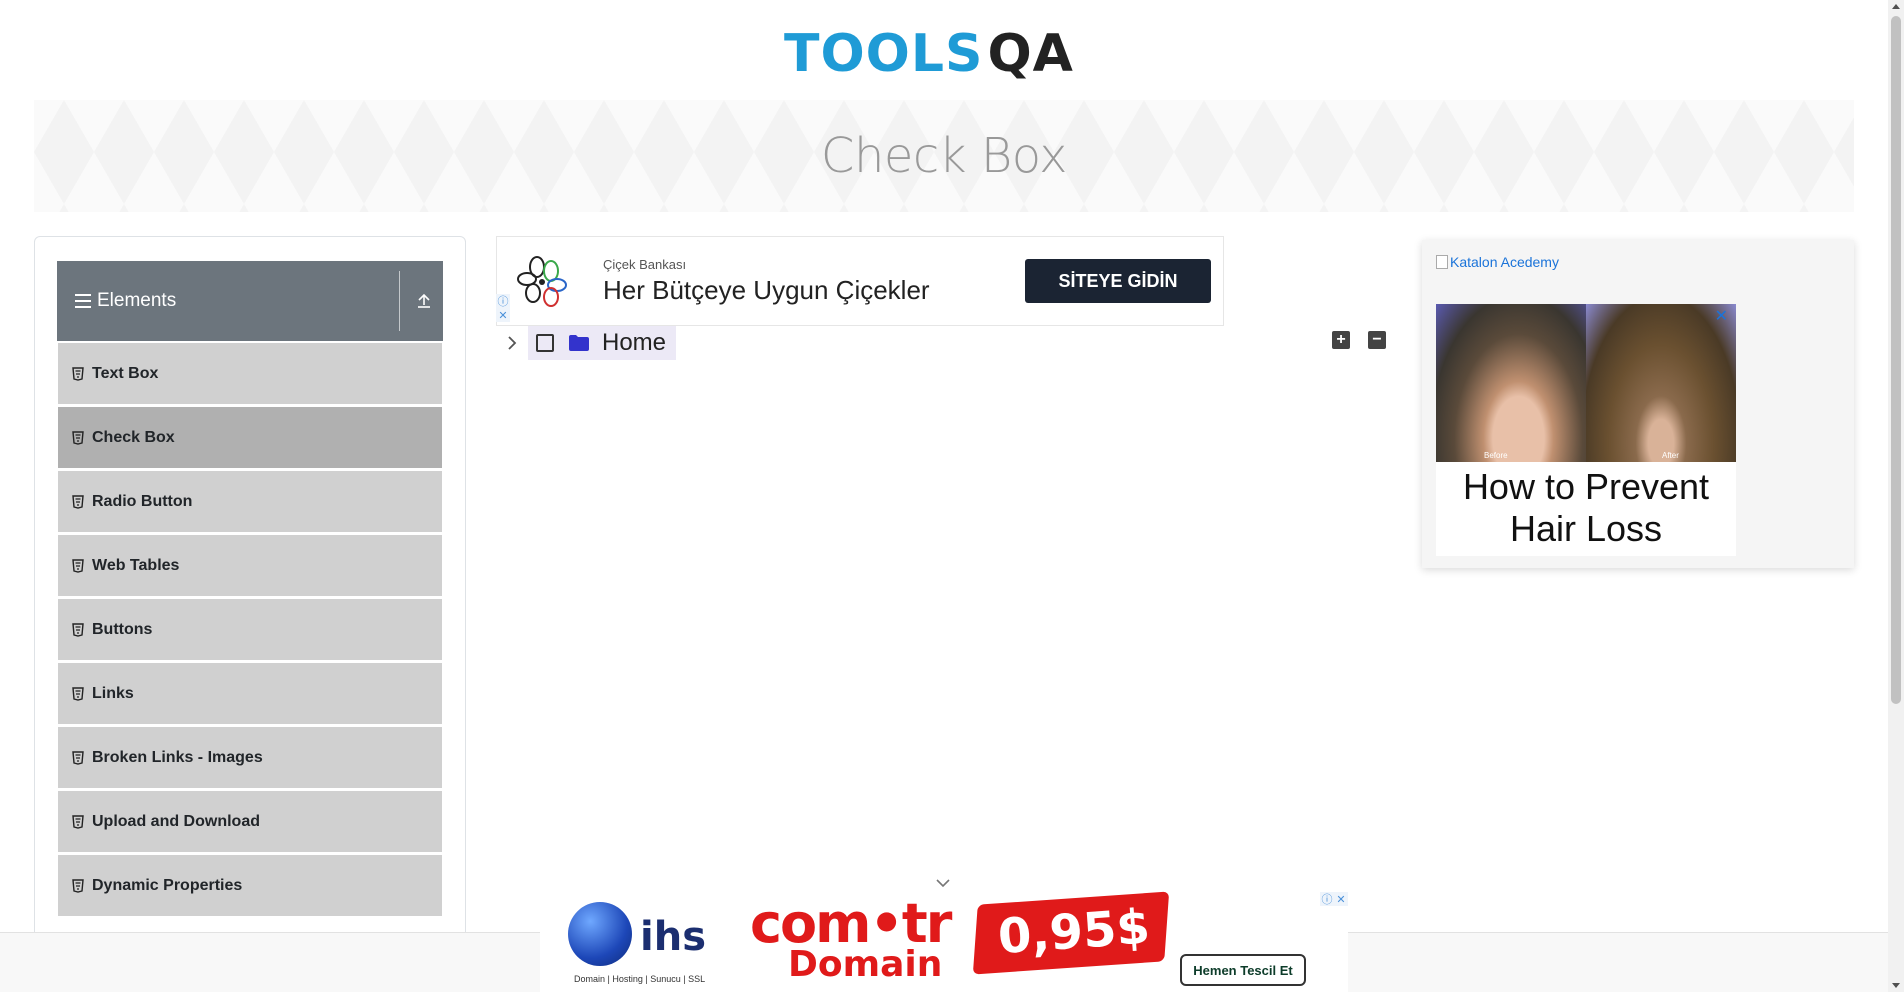 This screenshot has height=992, width=1904. I want to click on group-title: Elements, so click(137, 300).